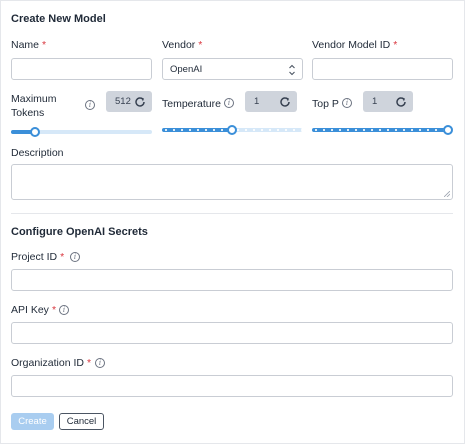 This screenshot has height=444, width=465. Describe the element at coordinates (292, 70) in the screenshot. I see `chevron-up-down-icon` at that location.